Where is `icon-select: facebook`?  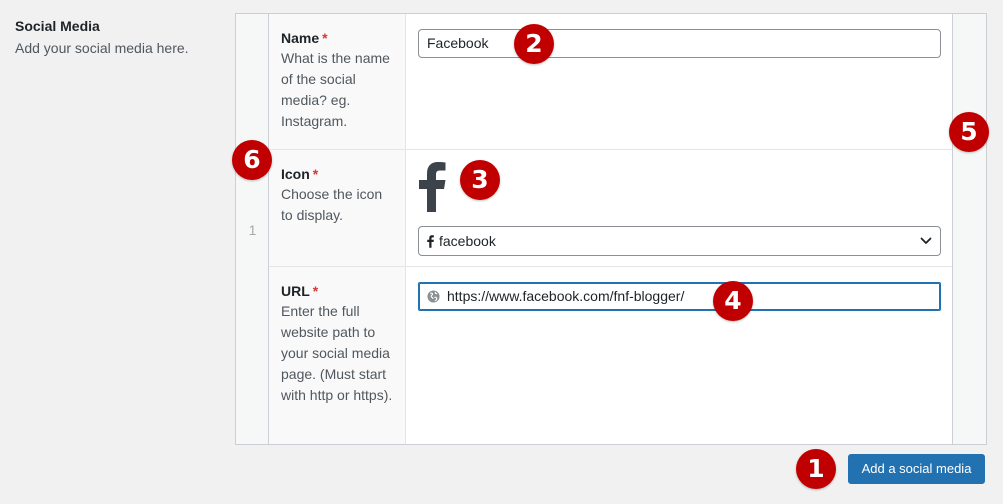 icon-select: facebook is located at coordinates (679, 241).